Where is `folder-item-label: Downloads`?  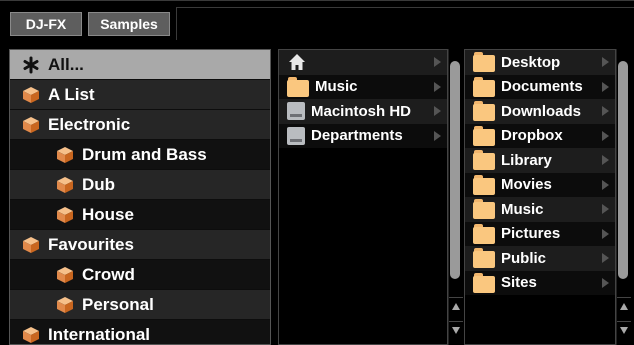
folder-item-label: Downloads is located at coordinates (541, 111).